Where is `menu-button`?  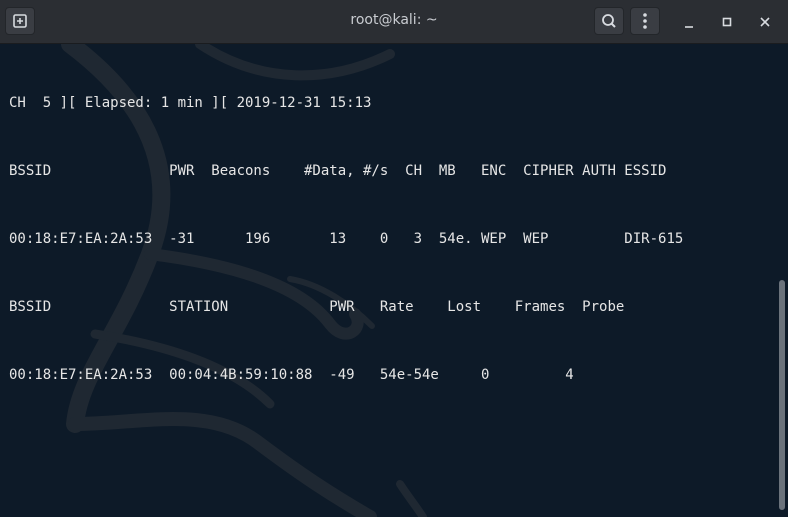 menu-button is located at coordinates (645, 21).